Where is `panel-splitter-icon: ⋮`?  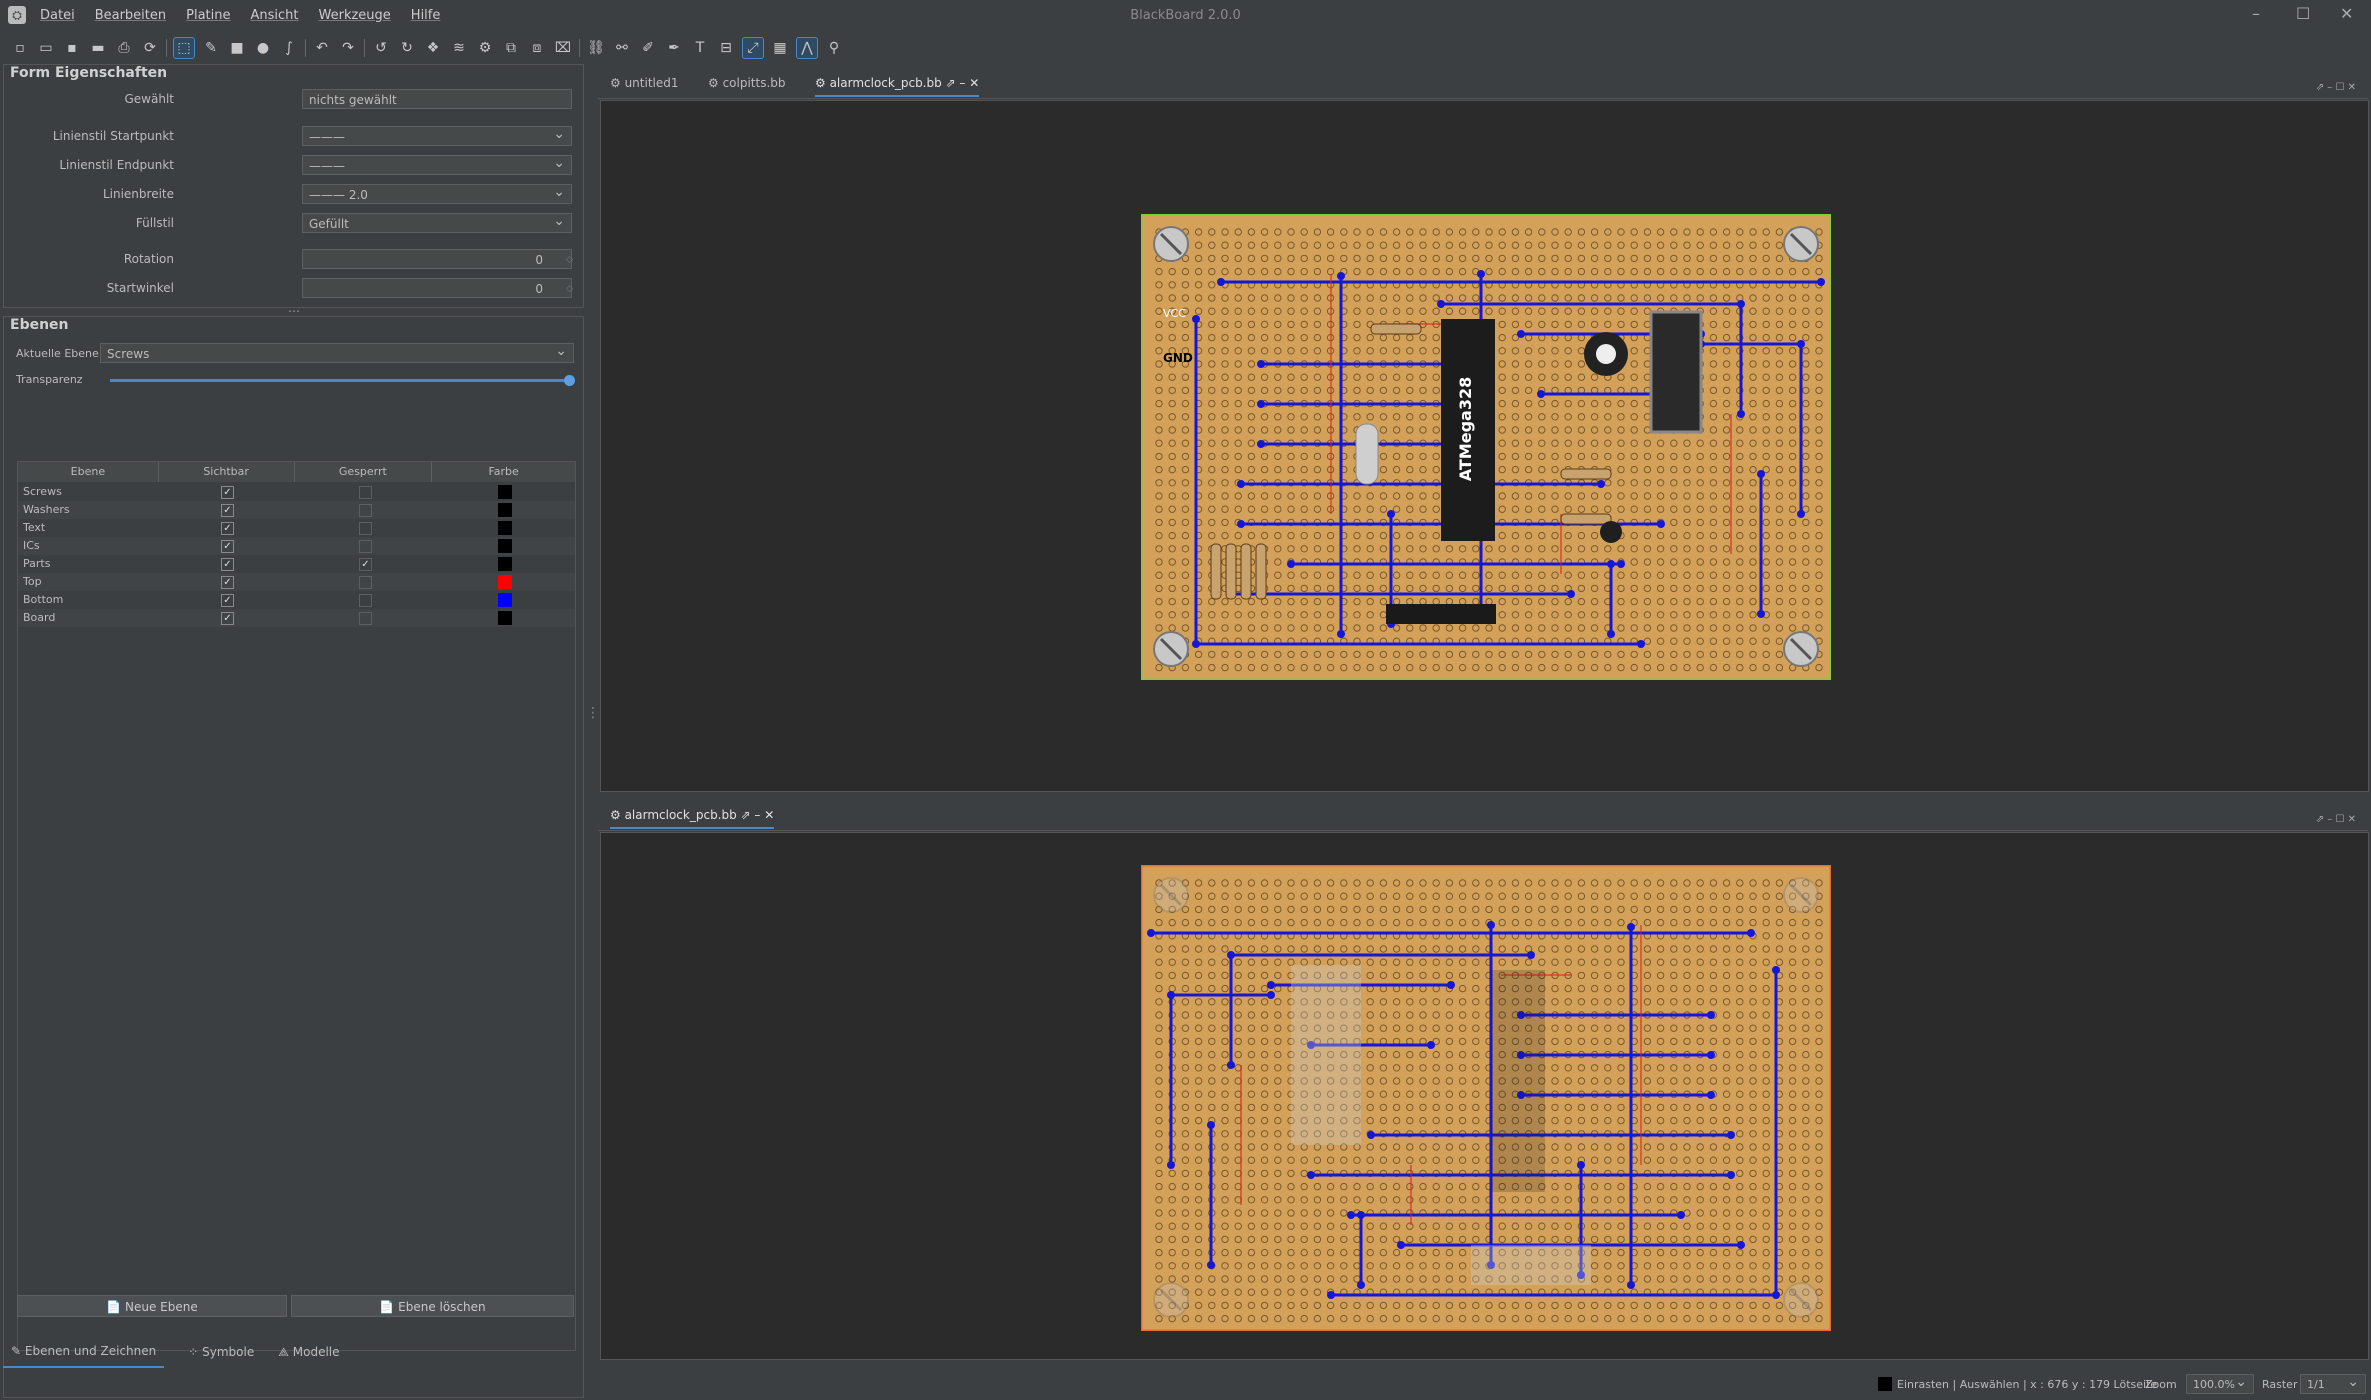
panel-splitter-icon: ⋮ is located at coordinates (593, 713).